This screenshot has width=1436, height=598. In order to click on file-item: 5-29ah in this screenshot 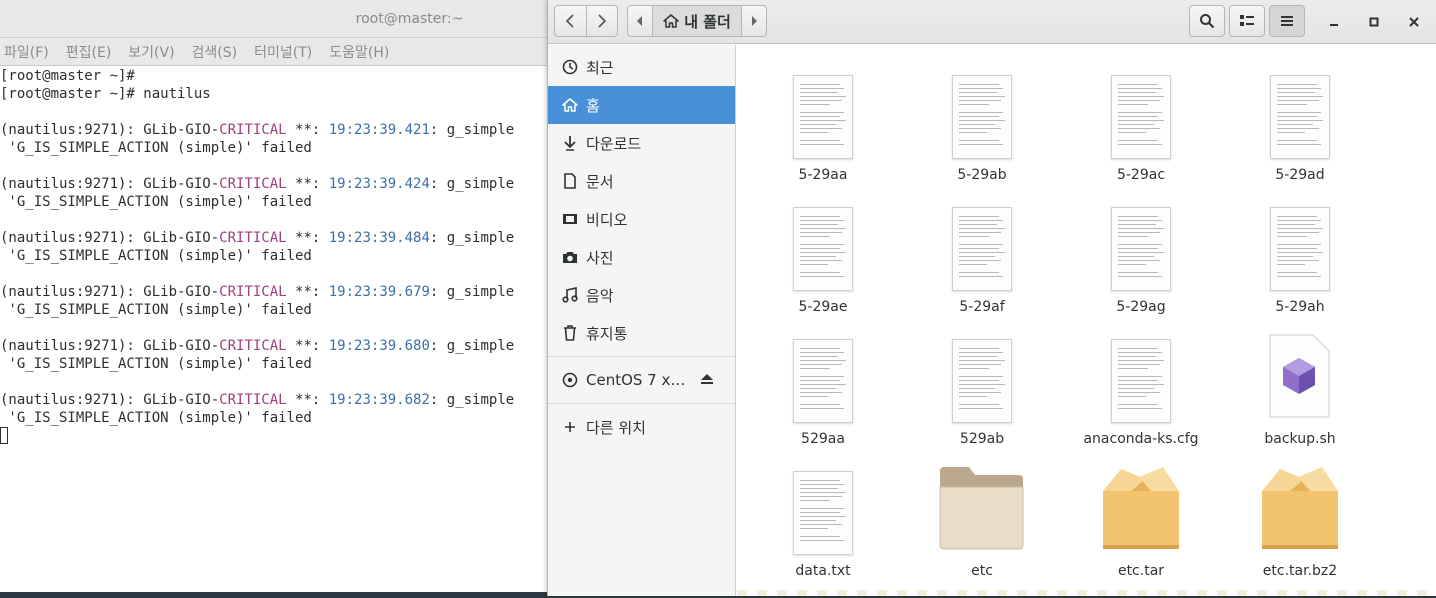, I will do `click(1300, 256)`.